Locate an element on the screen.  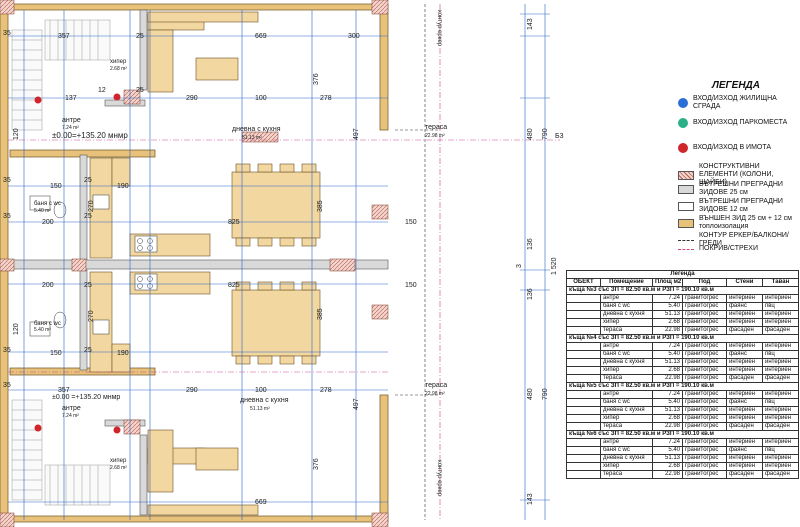
legend-item-parking-entry: ВХОД/ИЗХОД ПАРКОМЕСТА is located at coordinates (738, 123).